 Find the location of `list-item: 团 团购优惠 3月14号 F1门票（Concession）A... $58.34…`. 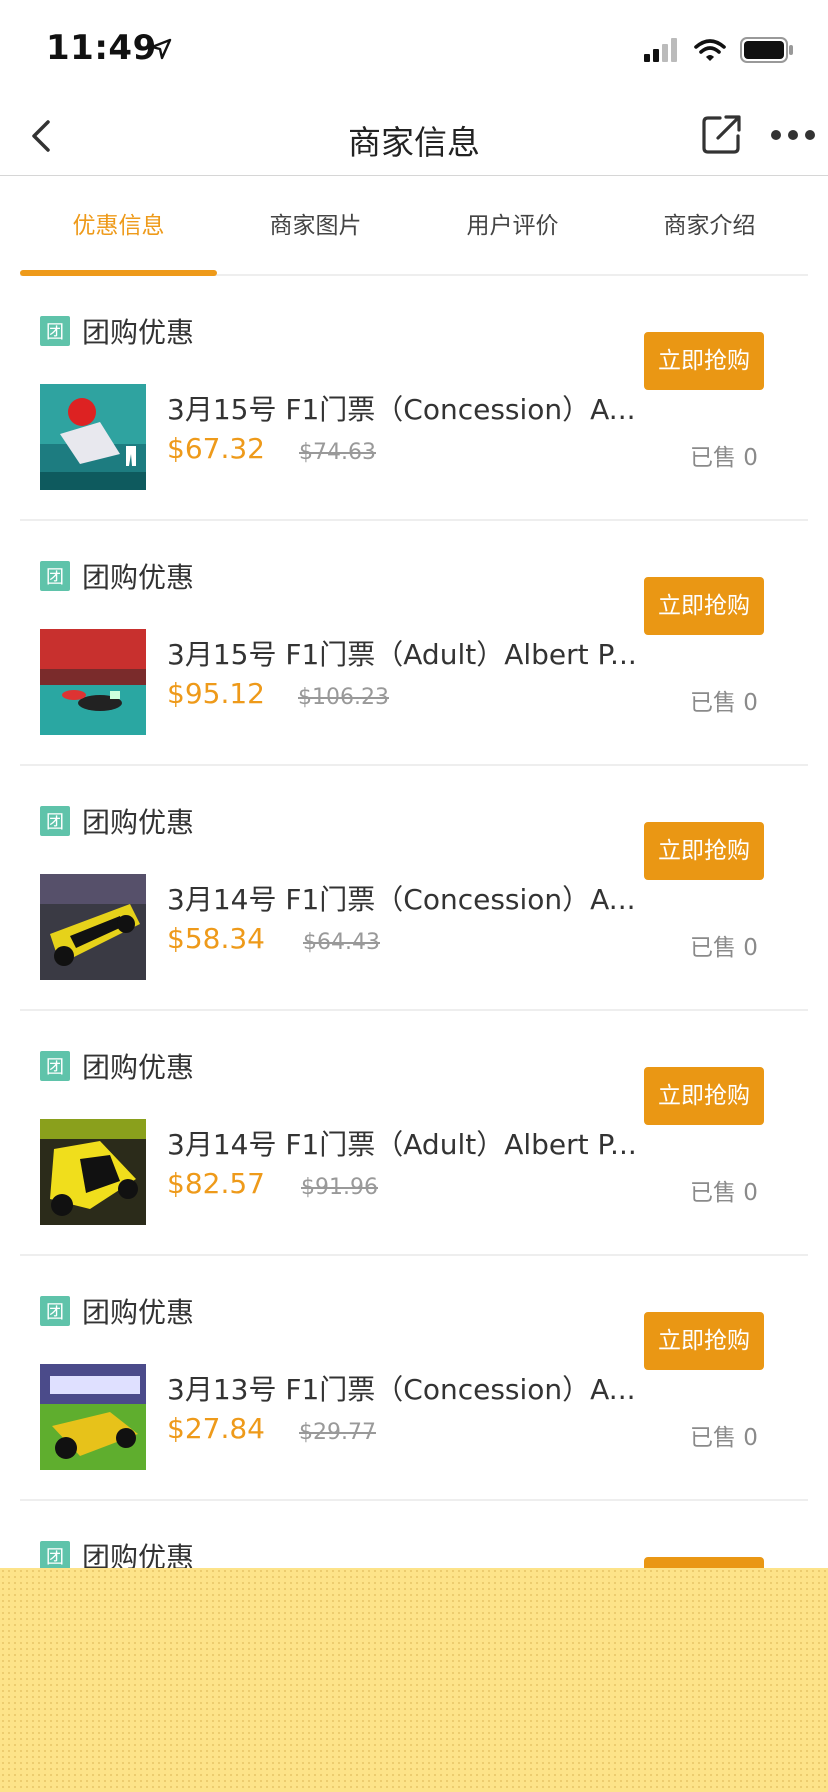

list-item: 团 团购优惠 3月14号 F1门票（Concession）A... $58.34… is located at coordinates (414, 888).